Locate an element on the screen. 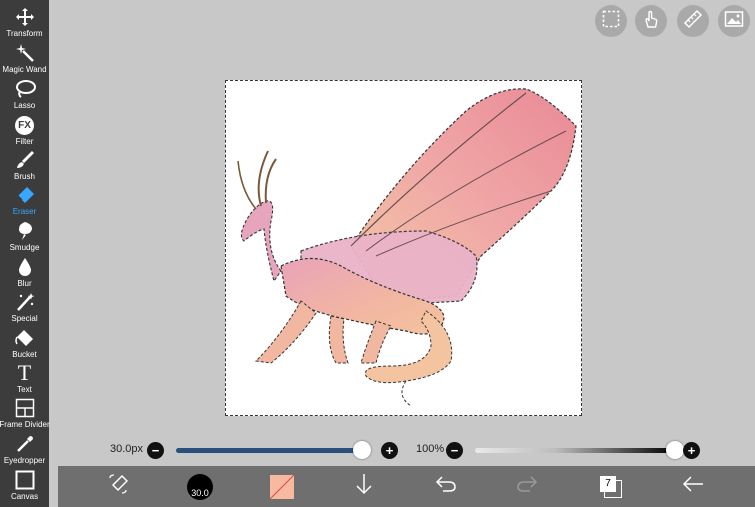 The width and height of the screenshot is (755, 507). tool-label: Lasso is located at coordinates (24, 105).